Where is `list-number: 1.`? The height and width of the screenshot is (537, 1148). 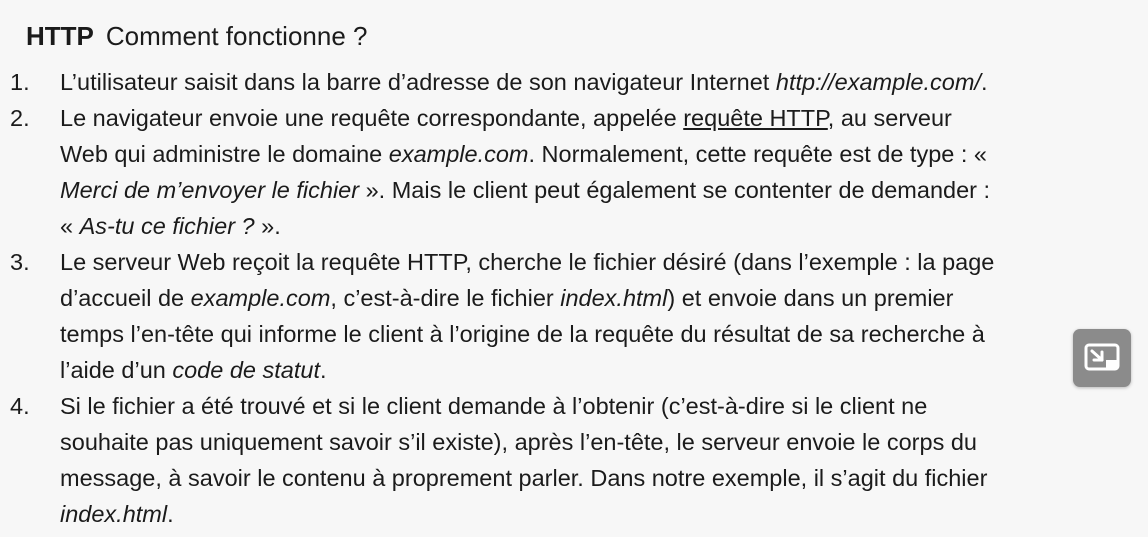
list-number: 1. is located at coordinates (20, 82).